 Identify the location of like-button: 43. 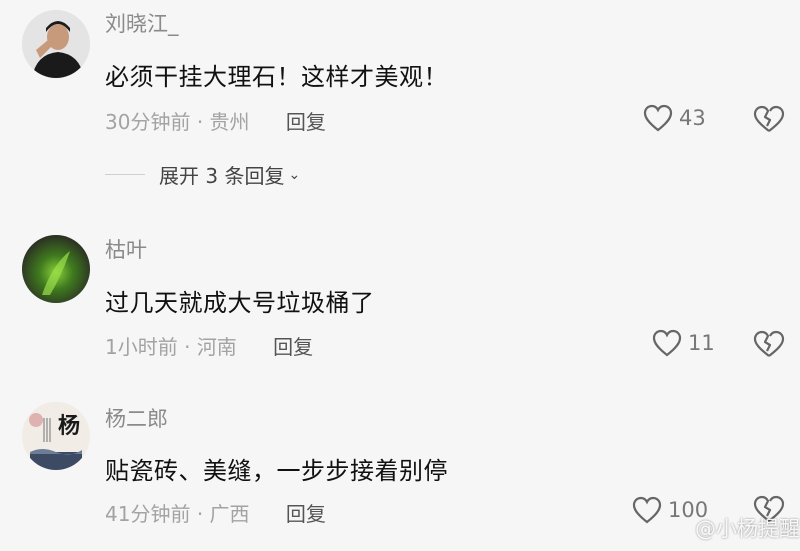
(674, 118).